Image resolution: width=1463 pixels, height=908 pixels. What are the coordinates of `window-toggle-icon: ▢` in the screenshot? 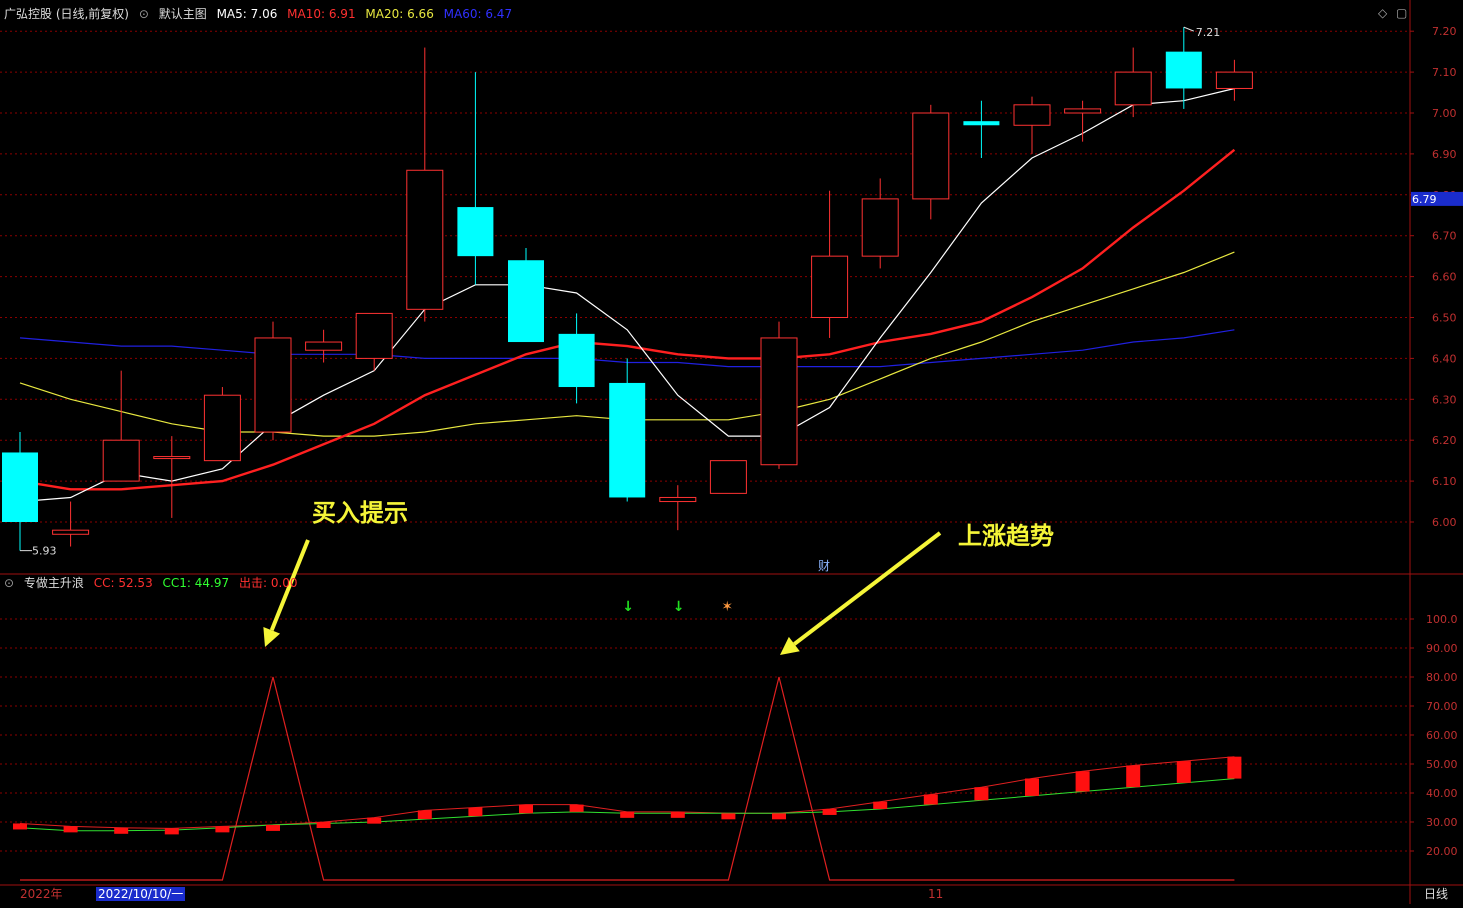 It's located at (1401, 13).